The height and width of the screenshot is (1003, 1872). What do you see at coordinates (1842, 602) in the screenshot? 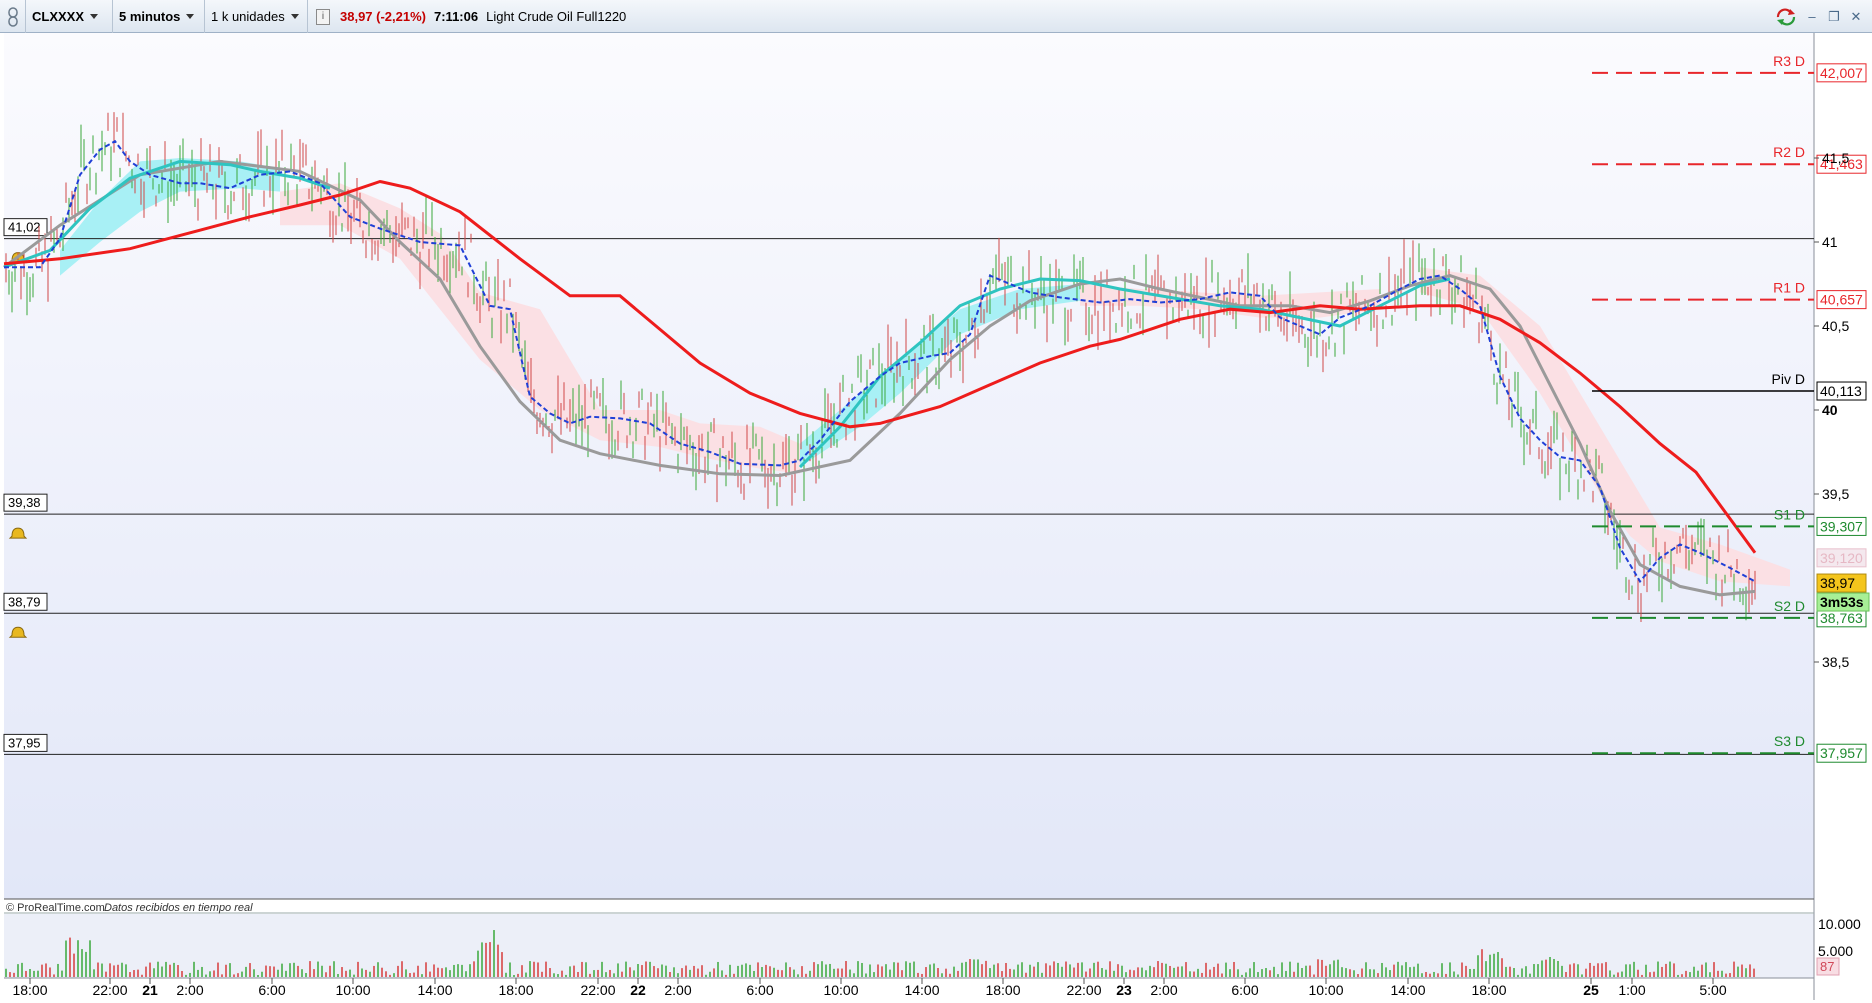
I see `countdown-label: 3m53s` at bounding box center [1842, 602].